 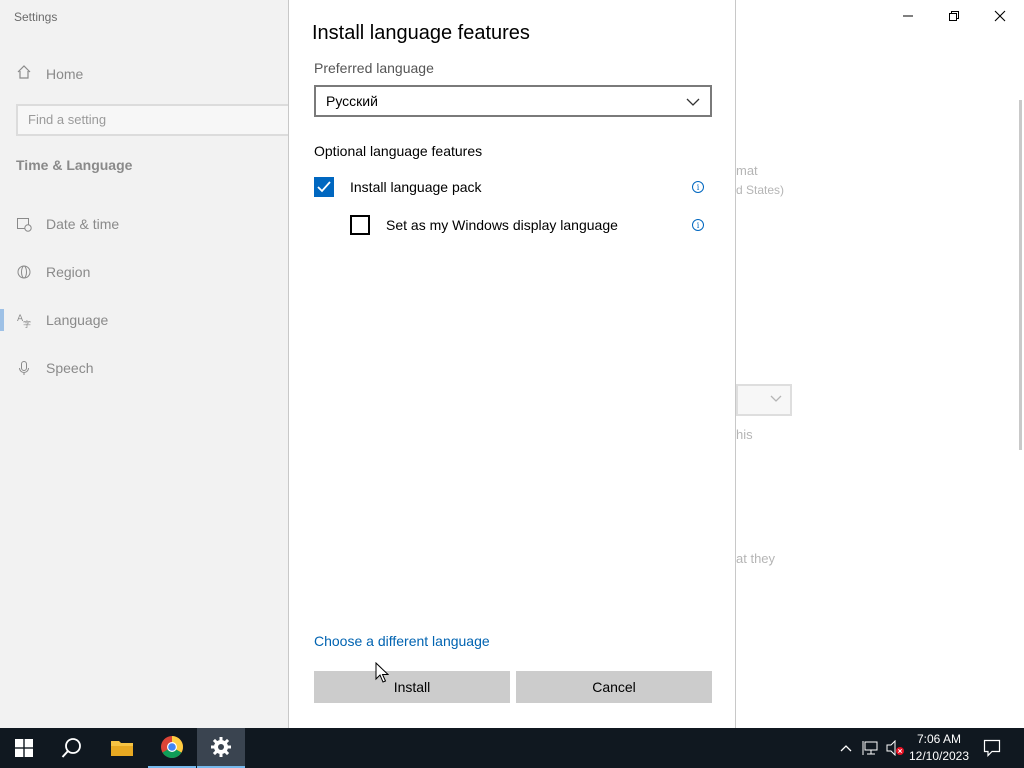 I want to click on display-language-option: Set as my Windows display language, so click(x=484, y=225).